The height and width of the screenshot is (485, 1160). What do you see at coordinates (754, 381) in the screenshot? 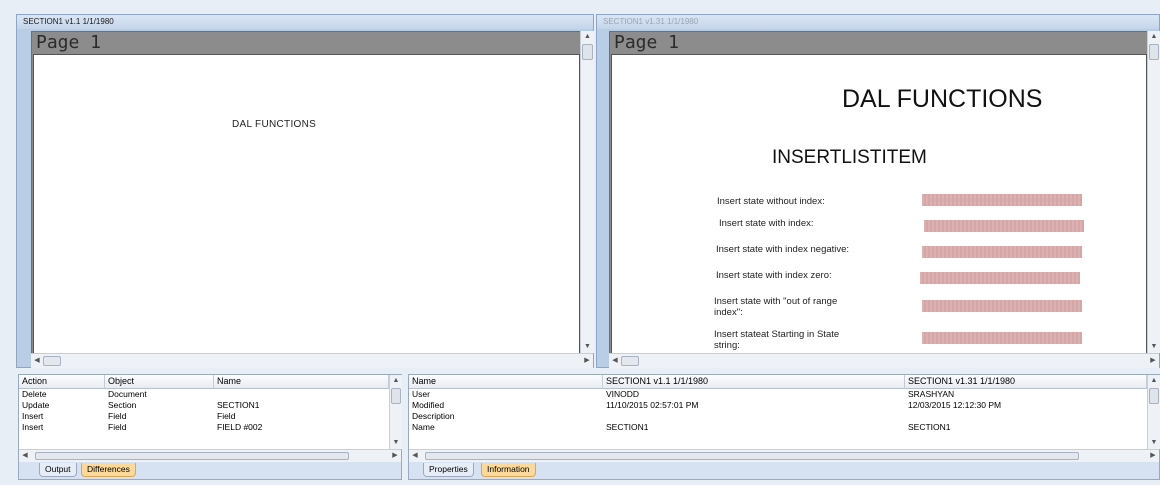
I see `column-header-left-version: SECTION1 v1.1 1/1/1980` at bounding box center [754, 381].